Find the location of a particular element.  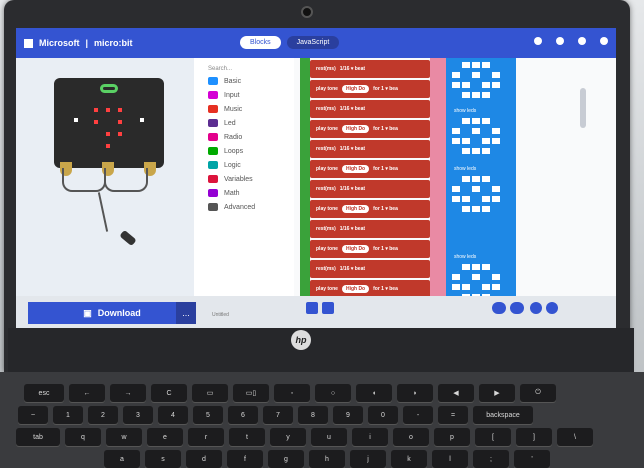

help-icon is located at coordinates (582, 41).